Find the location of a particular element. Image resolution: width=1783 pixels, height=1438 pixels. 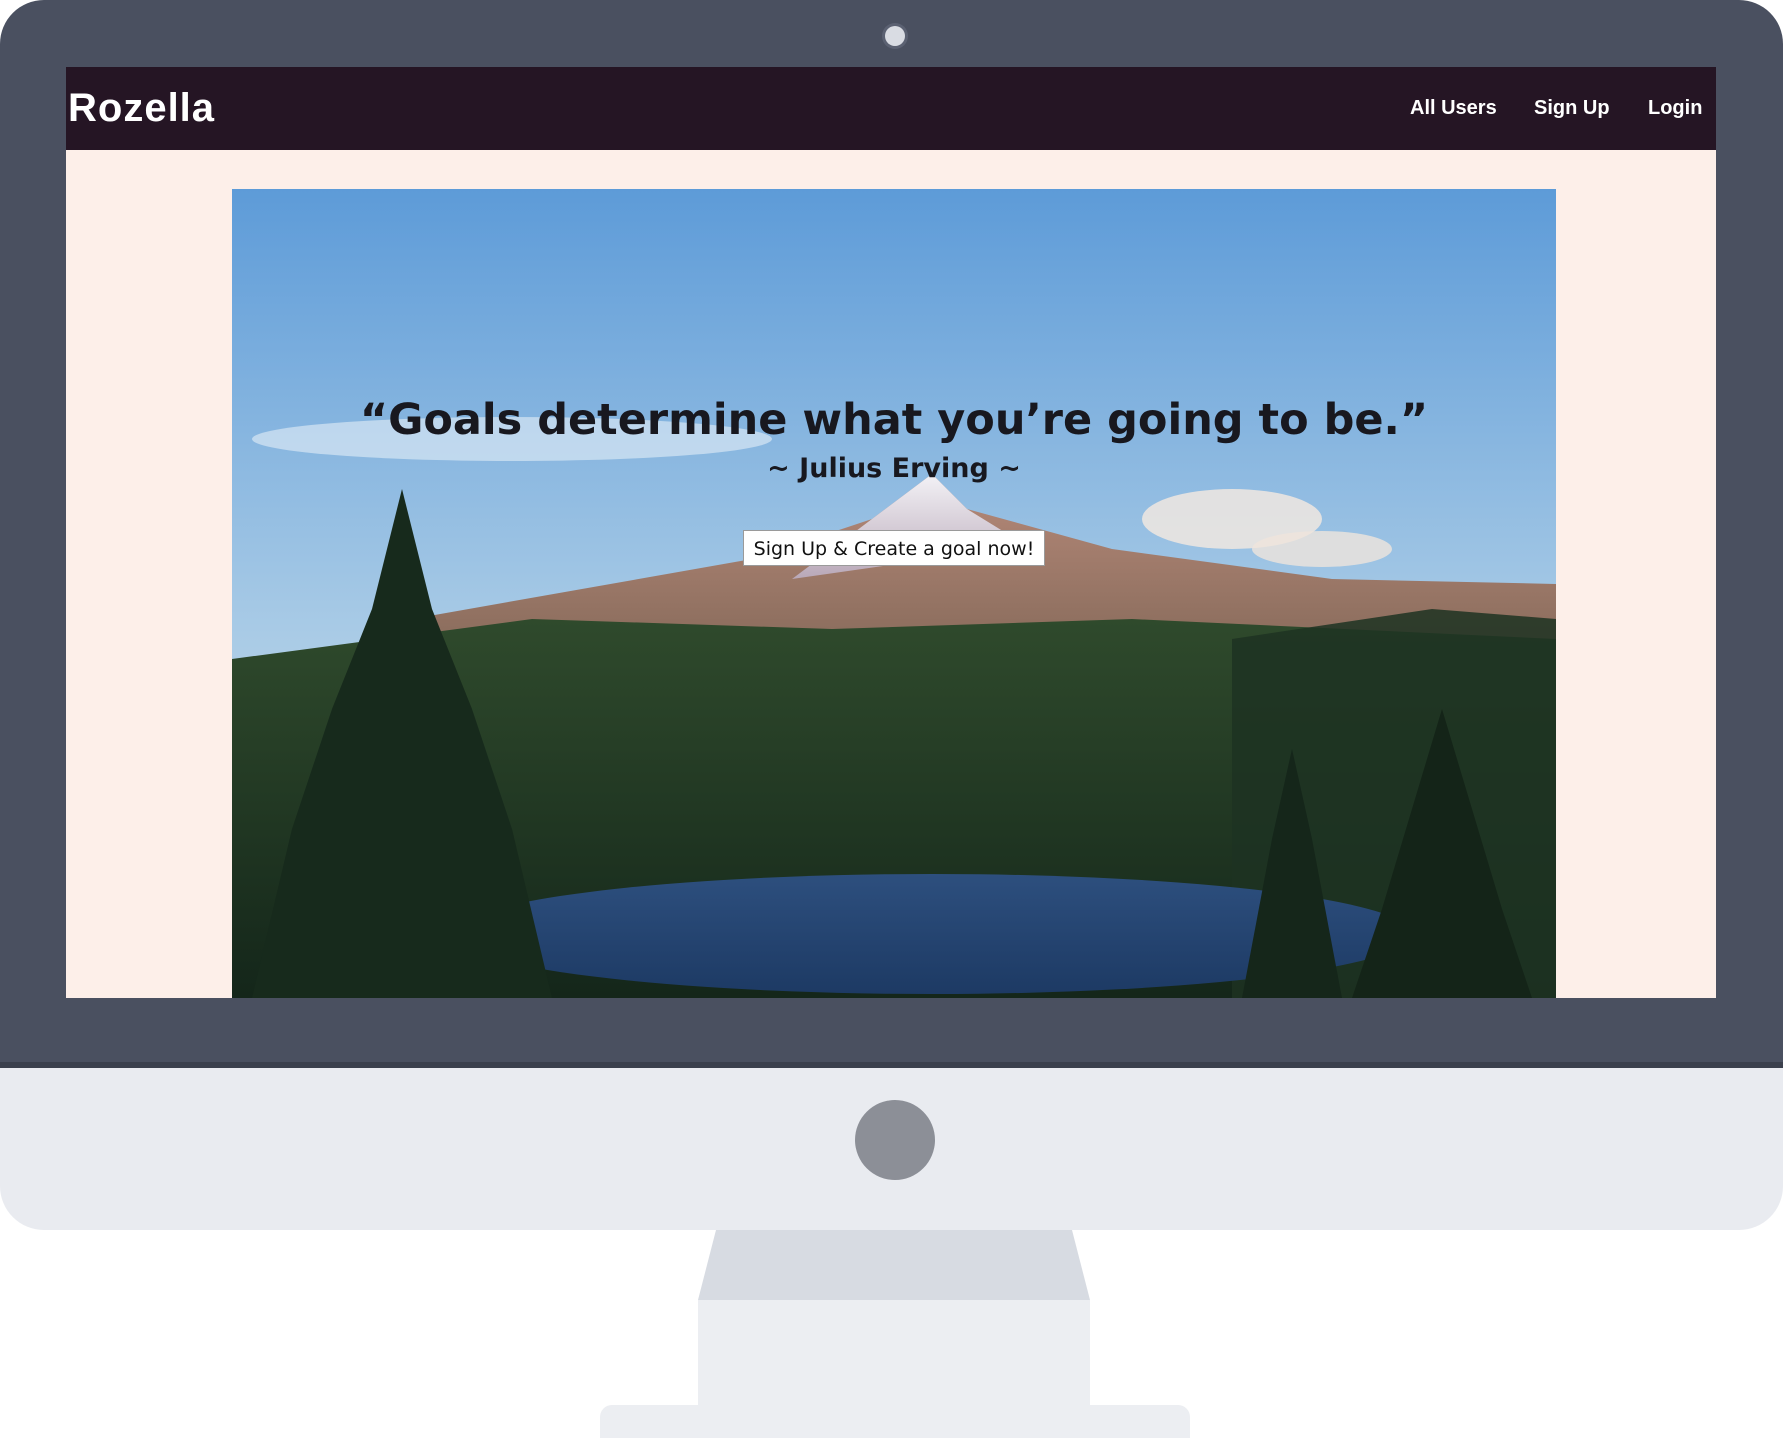

nav-link-sign-up: Sign Up is located at coordinates (1572, 108).